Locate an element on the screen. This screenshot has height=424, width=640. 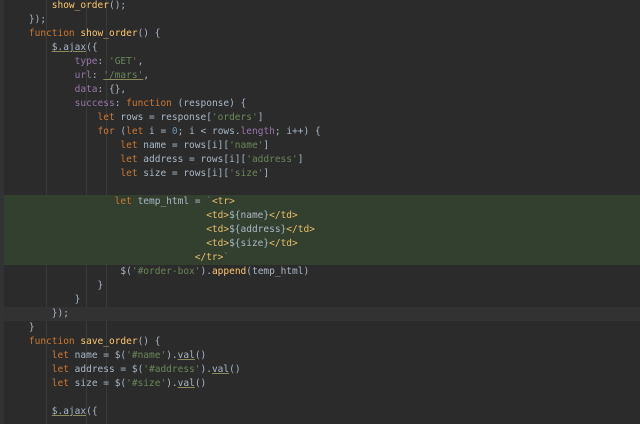
code-token: '#order-box' is located at coordinates (166, 271).